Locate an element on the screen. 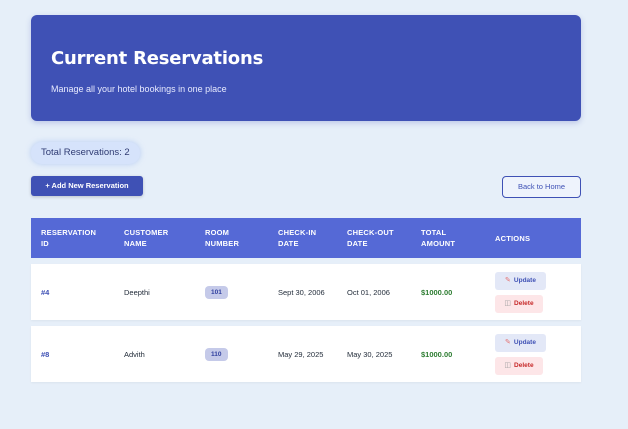 Image resolution: width=628 pixels, height=429 pixels. customer-name: Deepthi is located at coordinates (137, 292).